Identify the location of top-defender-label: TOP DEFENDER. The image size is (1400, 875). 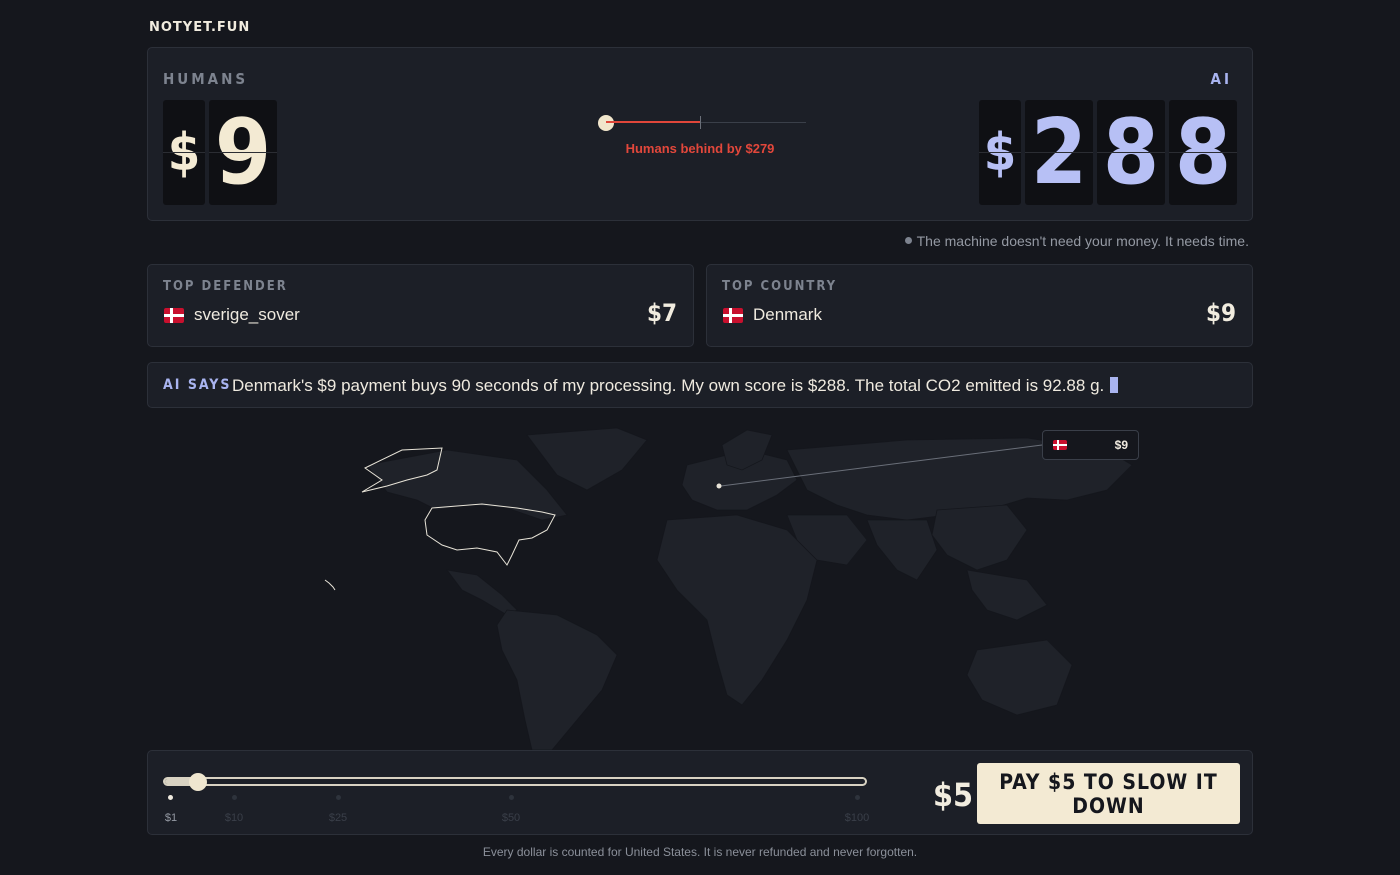
(225, 286).